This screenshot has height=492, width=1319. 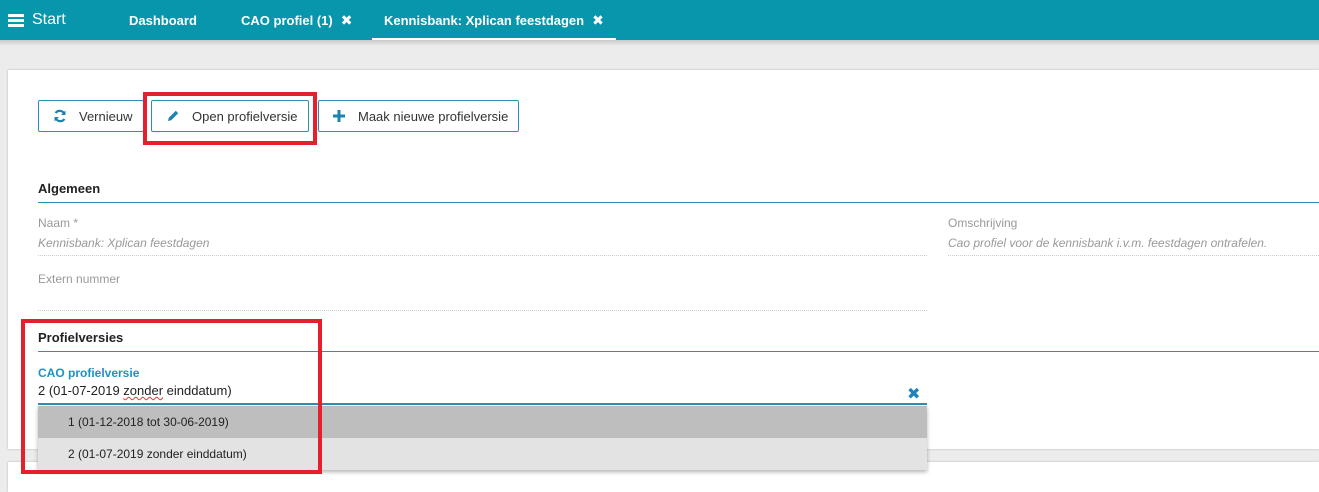 What do you see at coordinates (106, 116) in the screenshot?
I see `refresh-label: Vernieuw` at bounding box center [106, 116].